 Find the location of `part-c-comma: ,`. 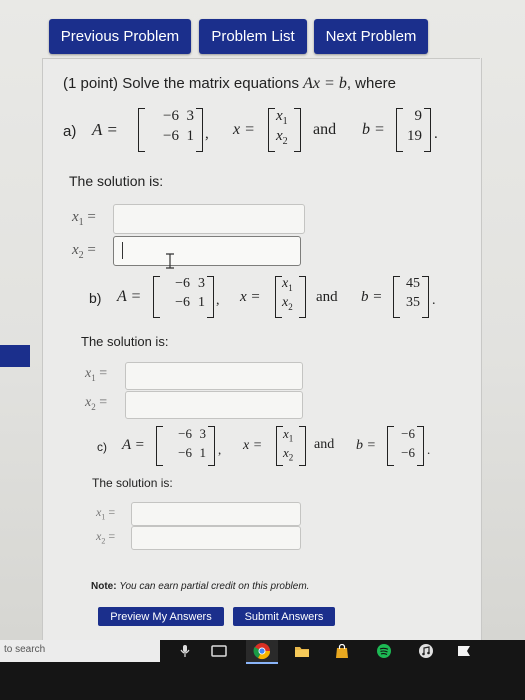

part-c-comma: , is located at coordinates (220, 449).